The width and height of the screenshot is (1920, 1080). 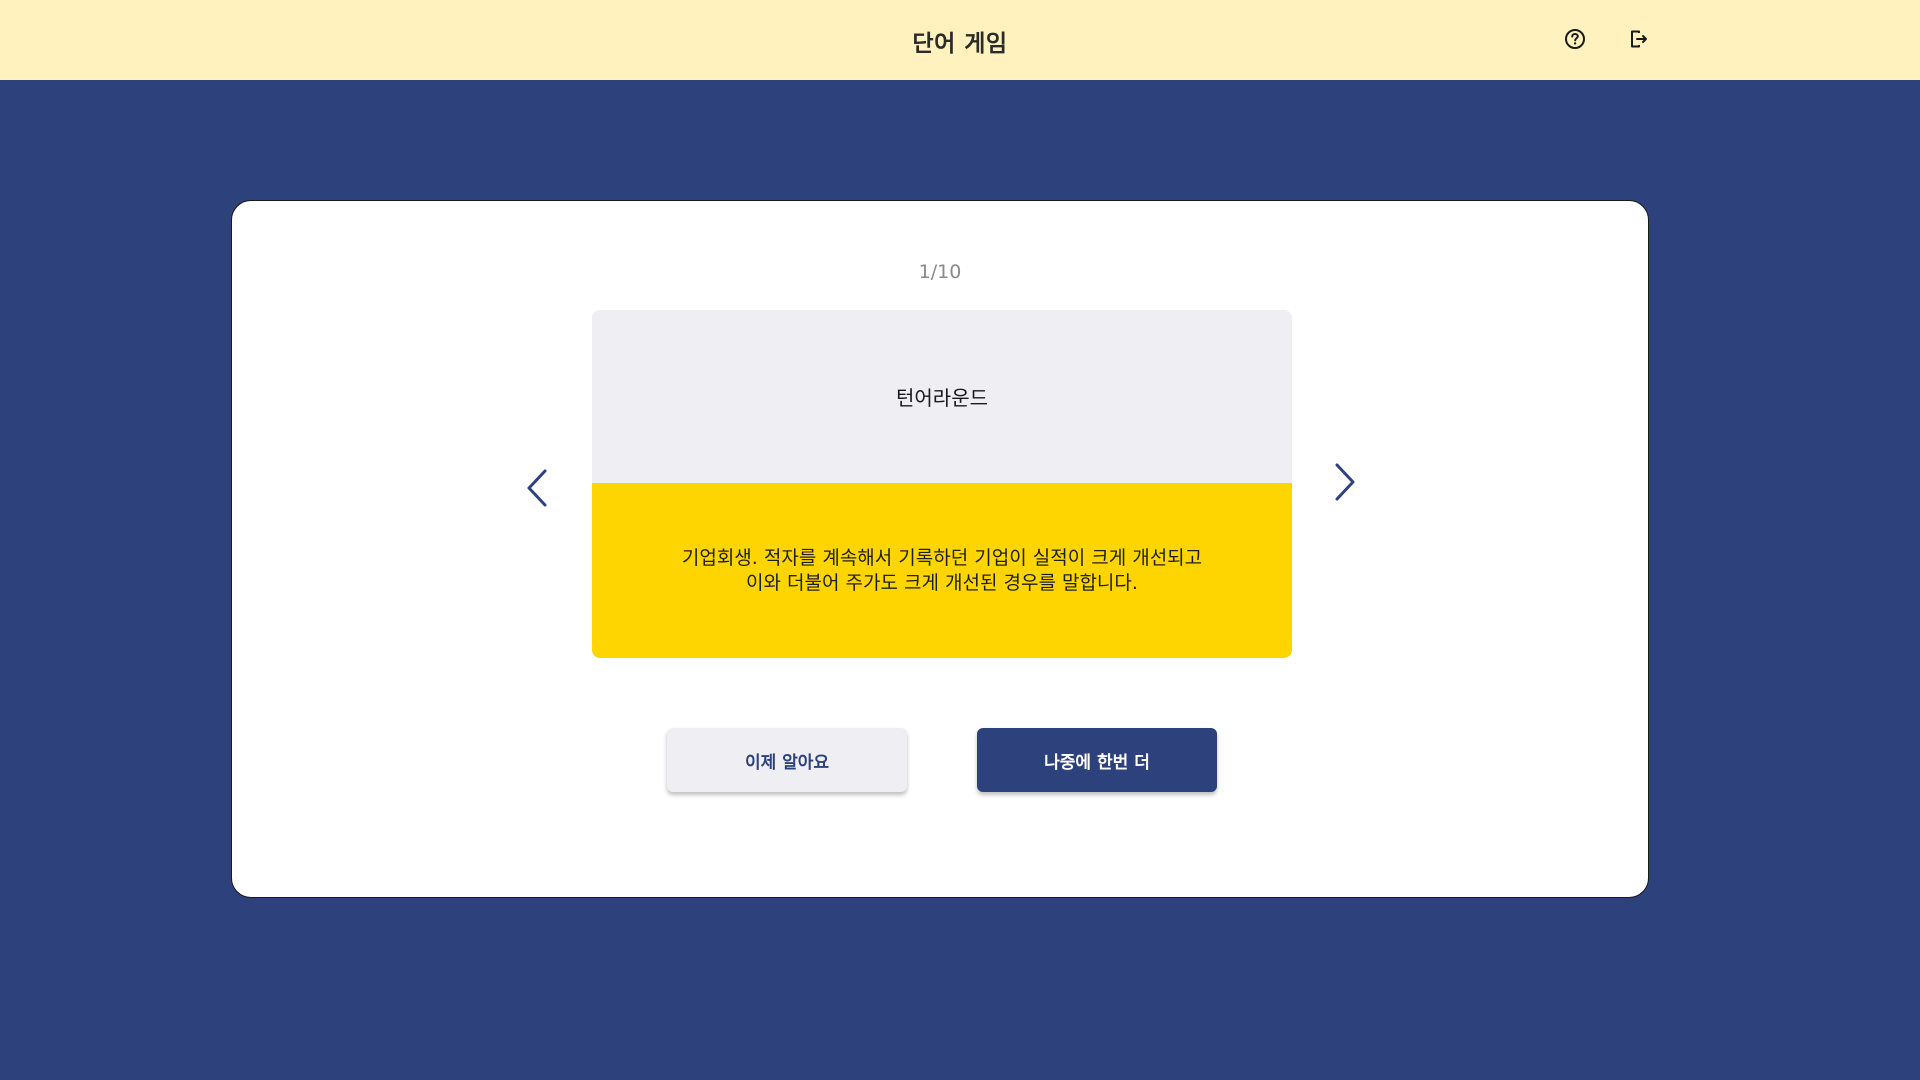 I want to click on card-front: 턴어라운드, so click(x=942, y=396).